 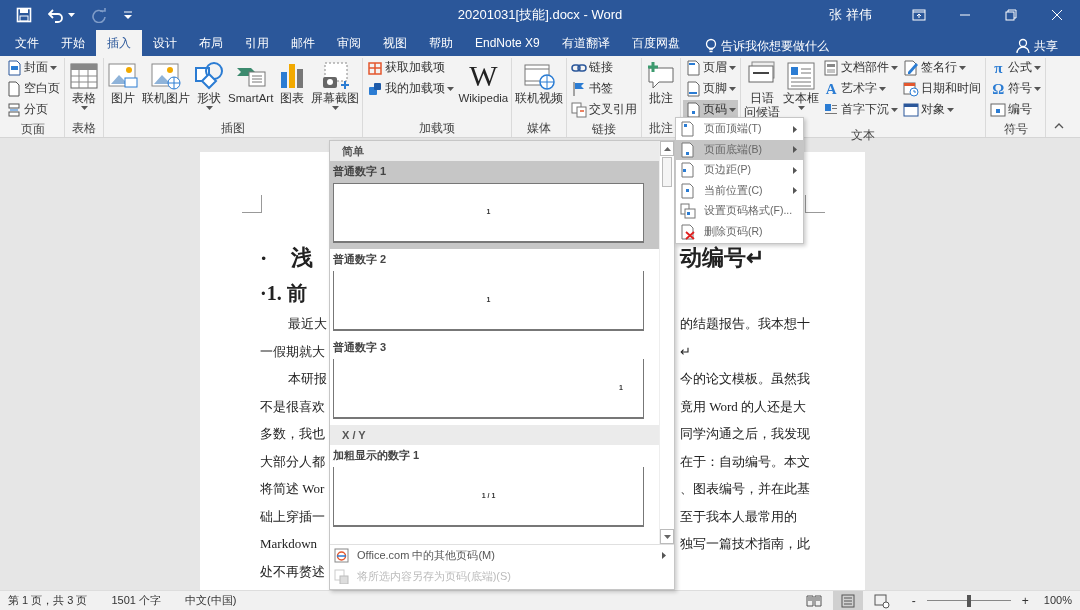 What do you see at coordinates (349, 43) in the screenshot?
I see `ribbon-tab: 审阅` at bounding box center [349, 43].